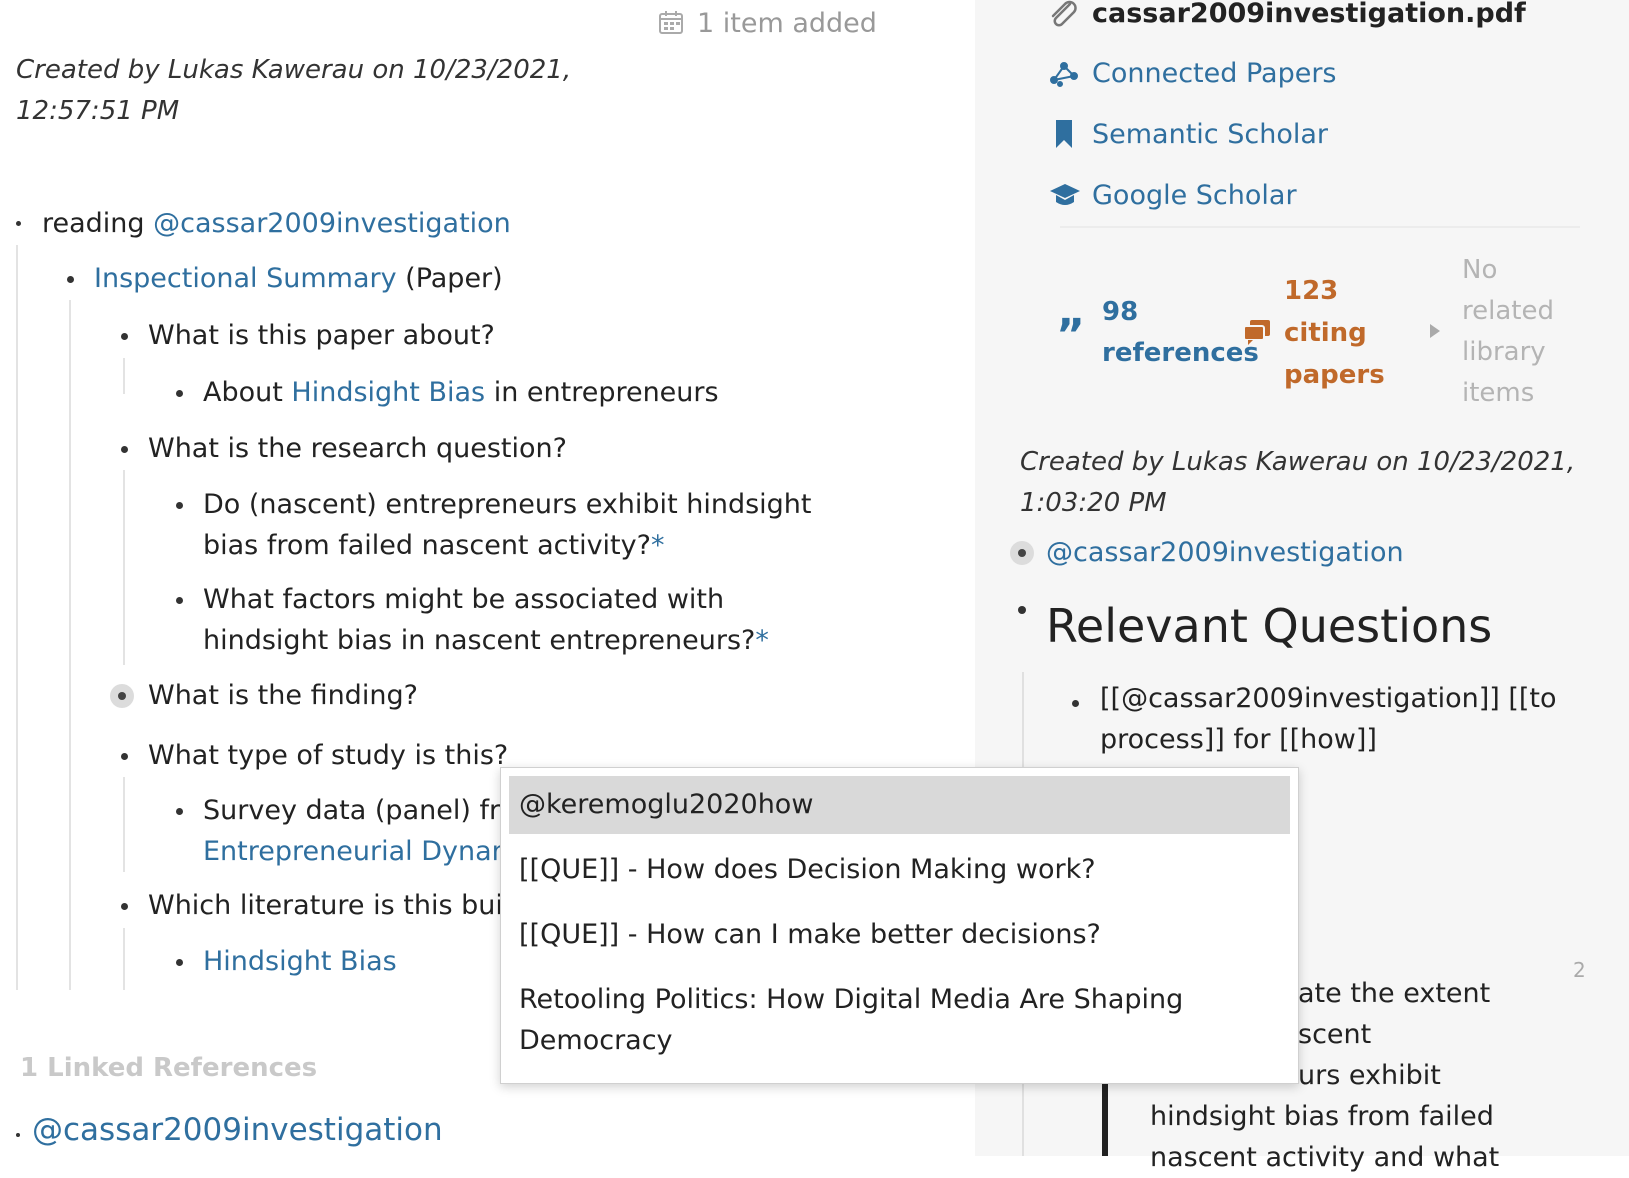 This screenshot has height=1178, width=1629. I want to click on divider, so click(1320, 227).